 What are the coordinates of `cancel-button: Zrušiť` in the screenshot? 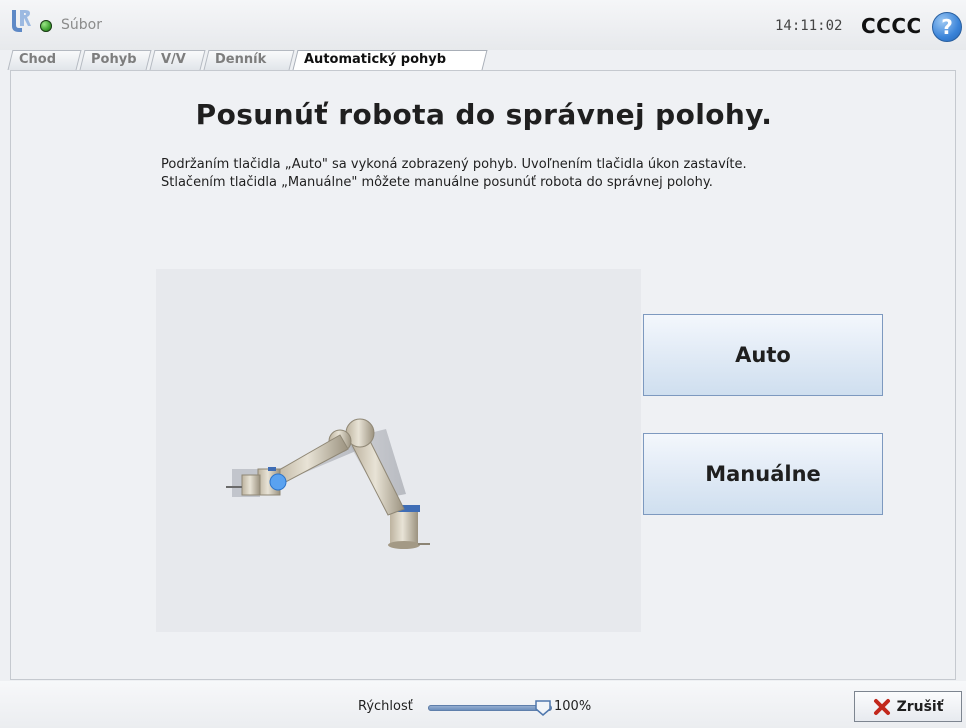 It's located at (908, 706).